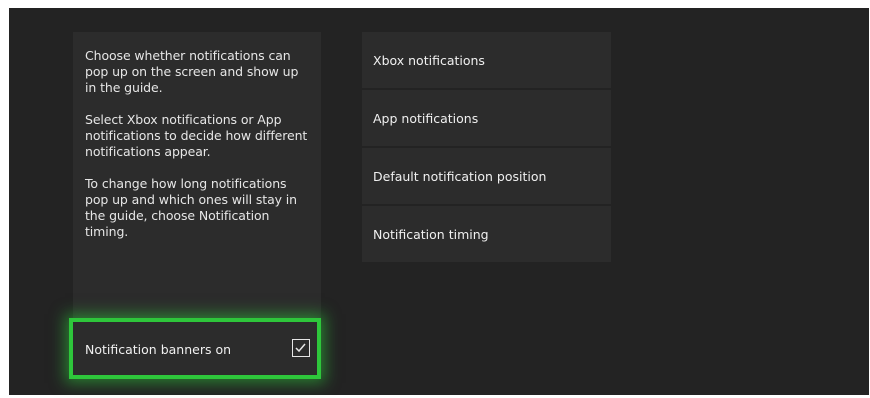 The height and width of the screenshot is (398, 870). I want to click on menu-item-notification-timing: Notification timing, so click(486, 234).